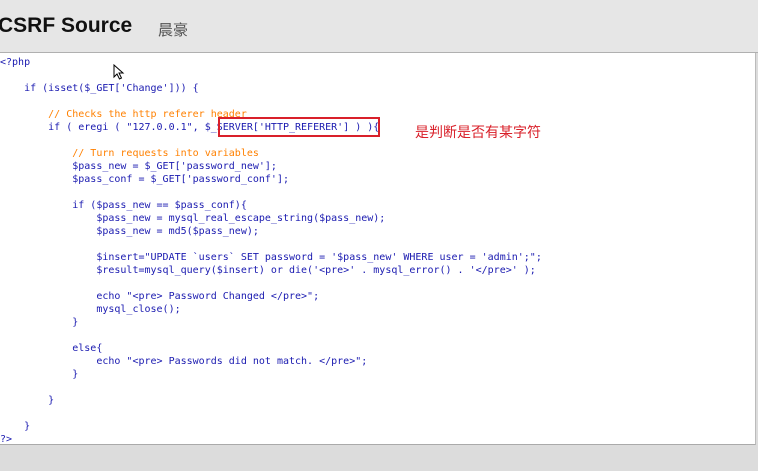 This screenshot has width=758, height=471. I want to click on page-title: CSRF Source, so click(66, 25).